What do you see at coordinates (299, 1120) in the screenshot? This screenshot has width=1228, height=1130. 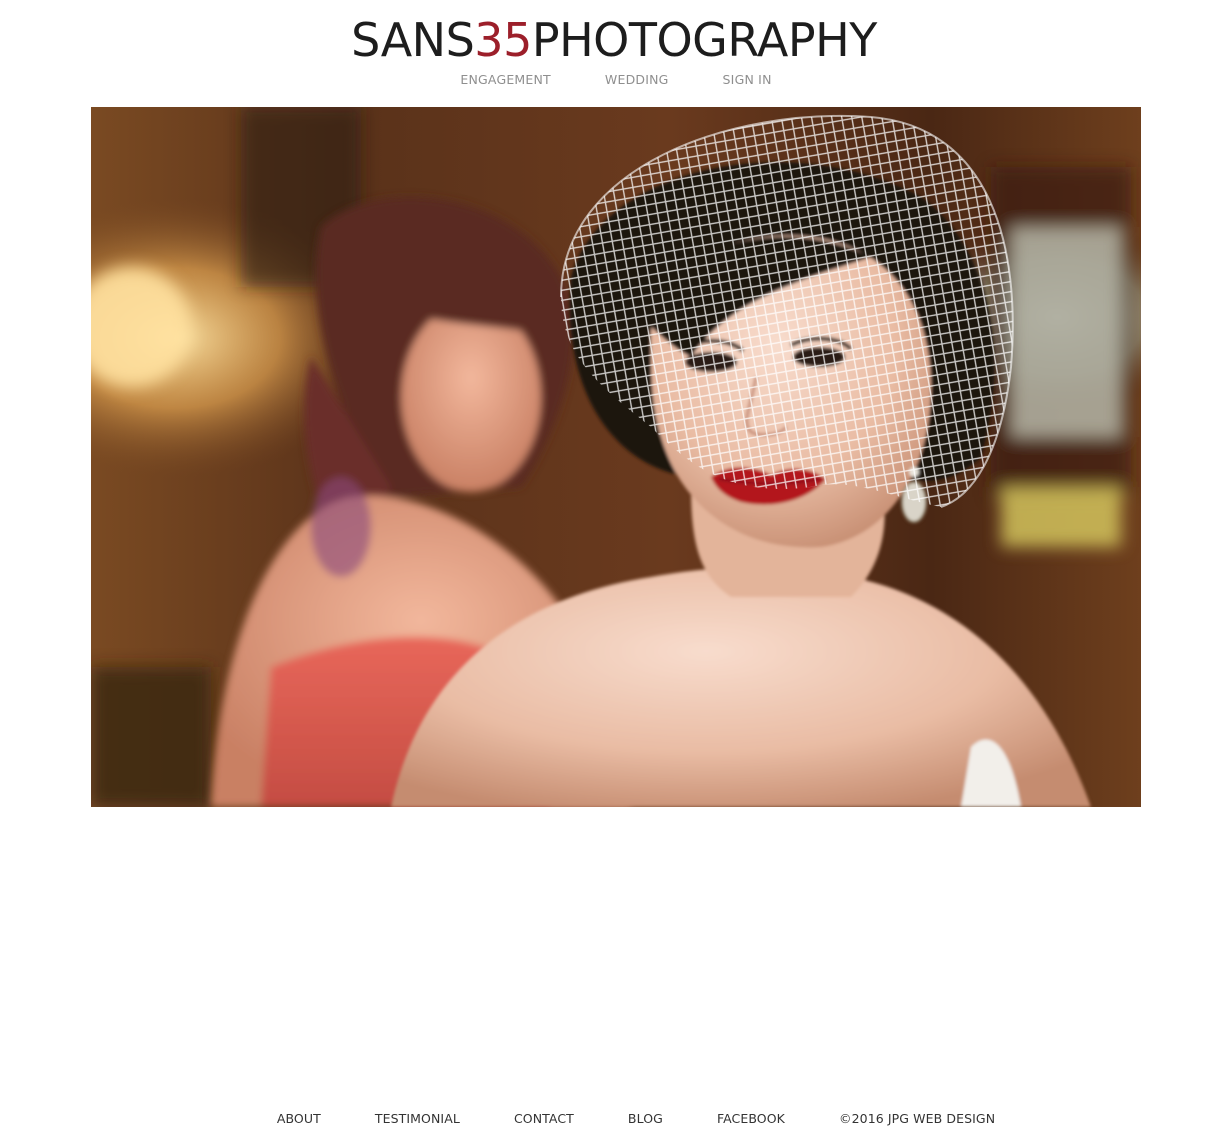 I see `footer-link-about: ABOUT` at bounding box center [299, 1120].